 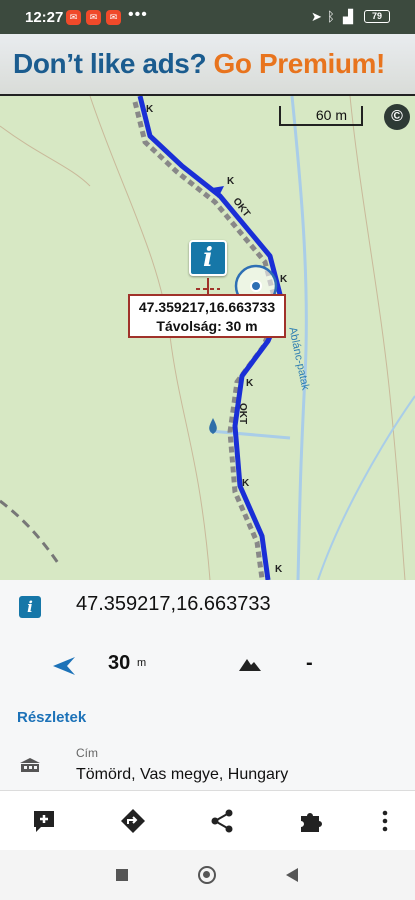 What do you see at coordinates (64, 666) in the screenshot?
I see `navigation-arrow-icon` at bounding box center [64, 666].